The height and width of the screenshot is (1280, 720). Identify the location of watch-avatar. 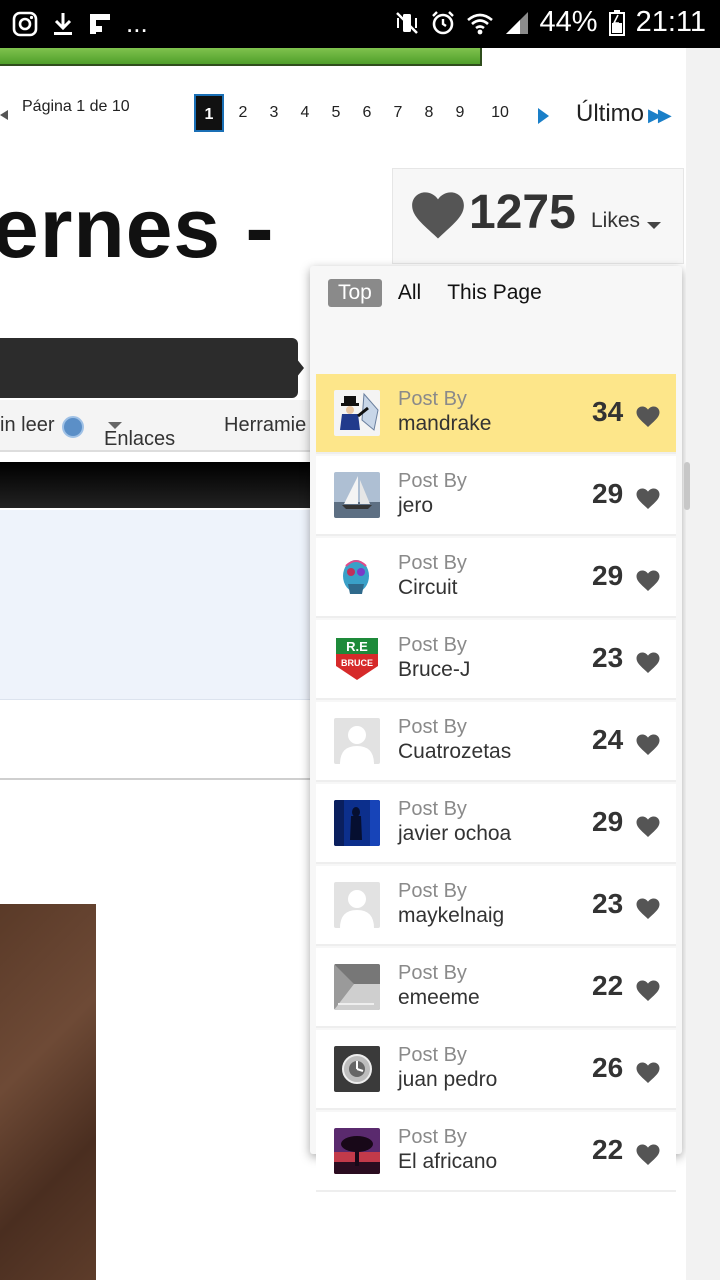
(357, 1069).